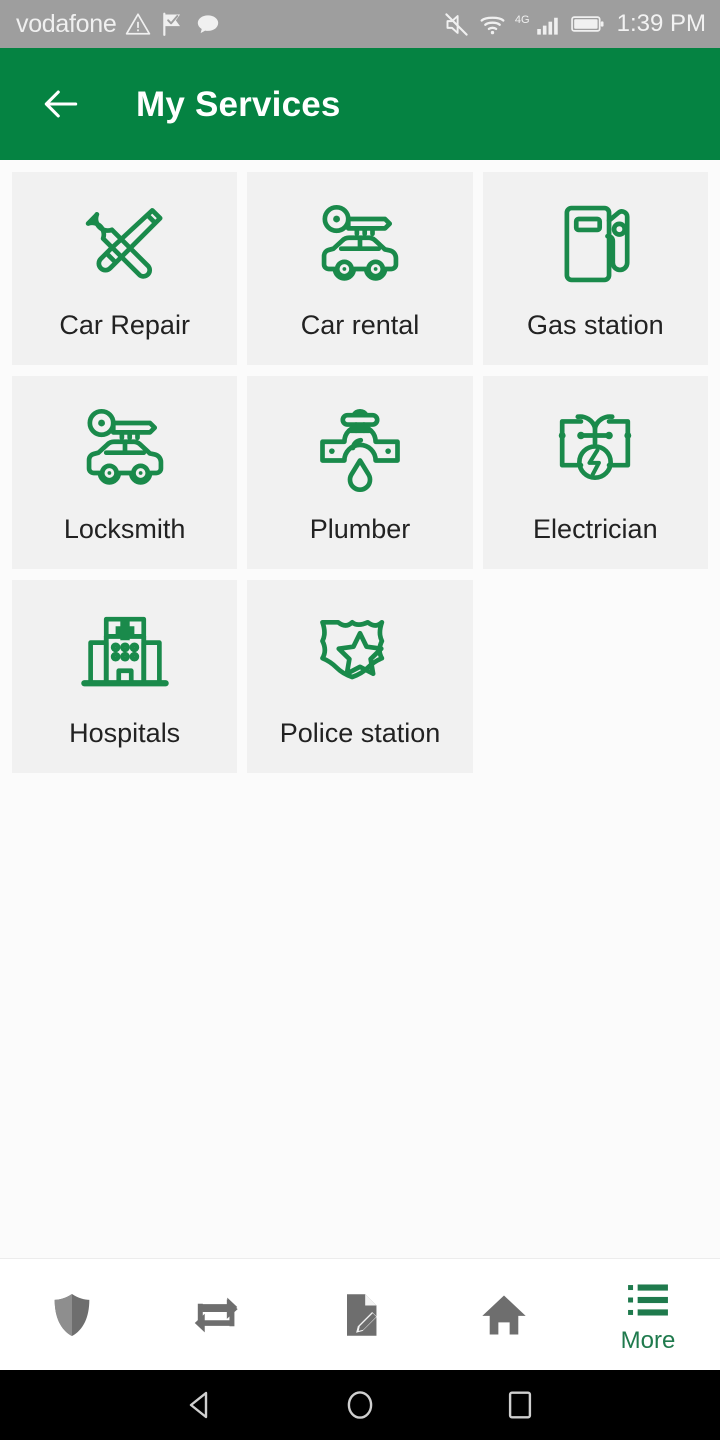 This screenshot has height=1440, width=720. Describe the element at coordinates (360, 529) in the screenshot. I see `service-label: Plumber` at that location.